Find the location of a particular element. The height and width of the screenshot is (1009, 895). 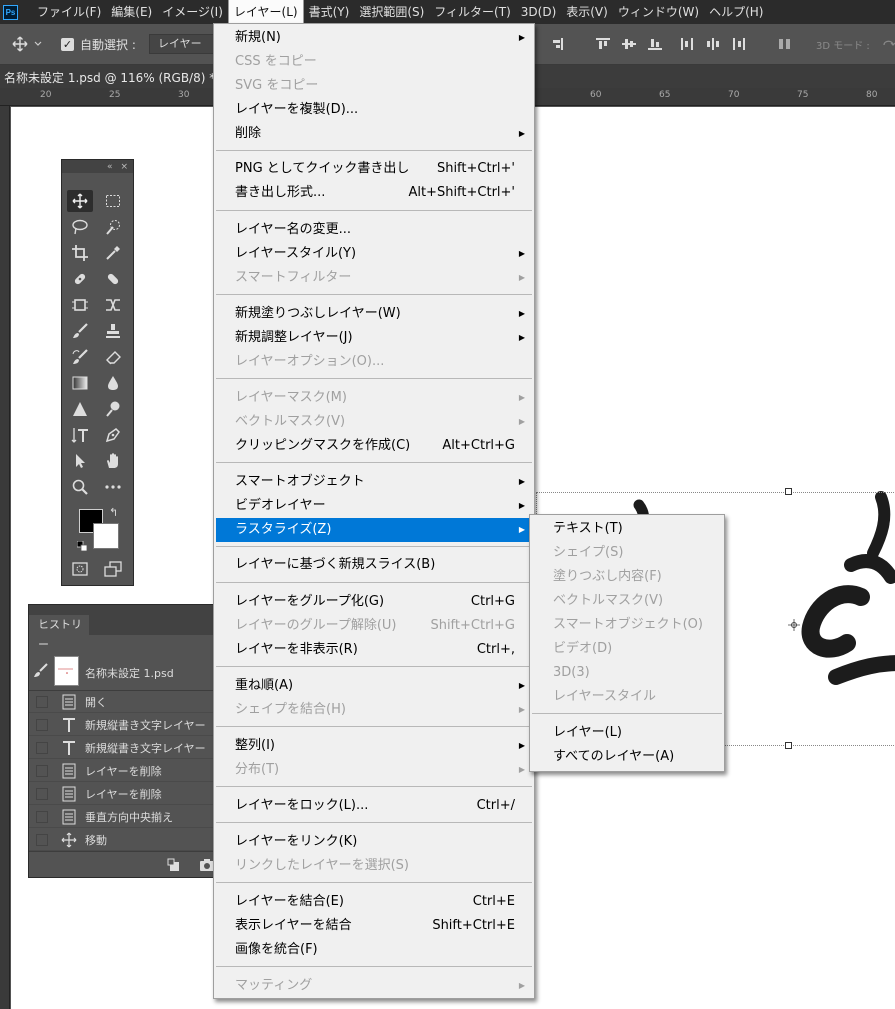

blur-tool-icon is located at coordinates (113, 383).